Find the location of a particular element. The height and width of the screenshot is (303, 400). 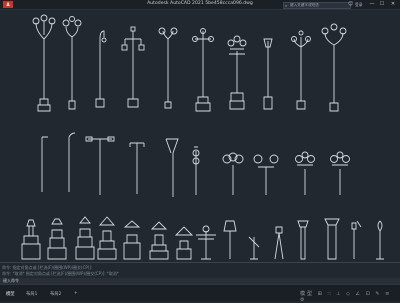

status-bar: 模型 布局1 布局2 + 模型 ⊞ ∷ ⊥ ◇ ∠ ⊡ ✎ ≡ ⚙ is located at coordinates (200, 293).